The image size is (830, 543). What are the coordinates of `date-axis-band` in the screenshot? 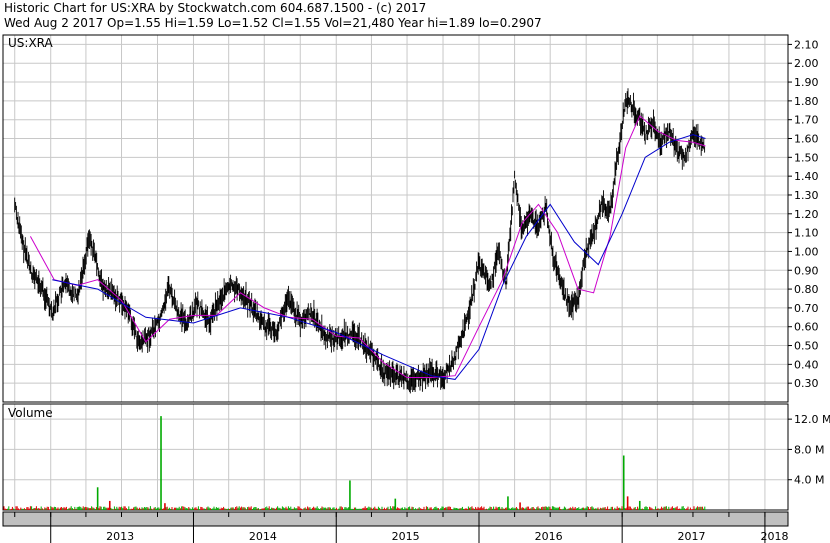 It's located at (395, 519).